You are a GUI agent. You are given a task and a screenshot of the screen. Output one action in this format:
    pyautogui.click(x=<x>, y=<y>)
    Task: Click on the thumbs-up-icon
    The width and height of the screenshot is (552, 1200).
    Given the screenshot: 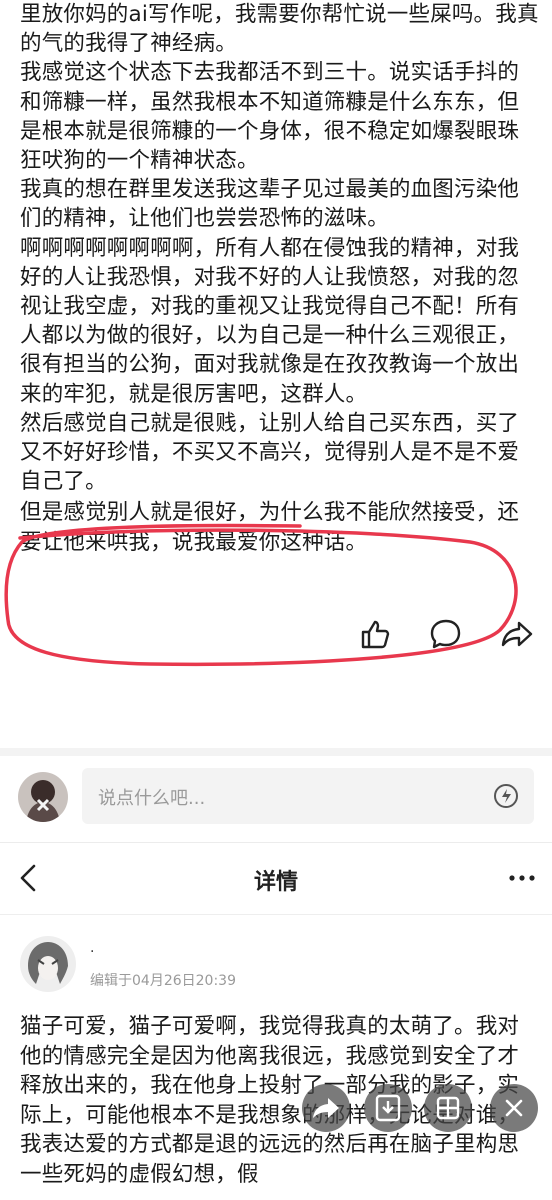 What is the action you would take?
    pyautogui.click(x=375, y=634)
    